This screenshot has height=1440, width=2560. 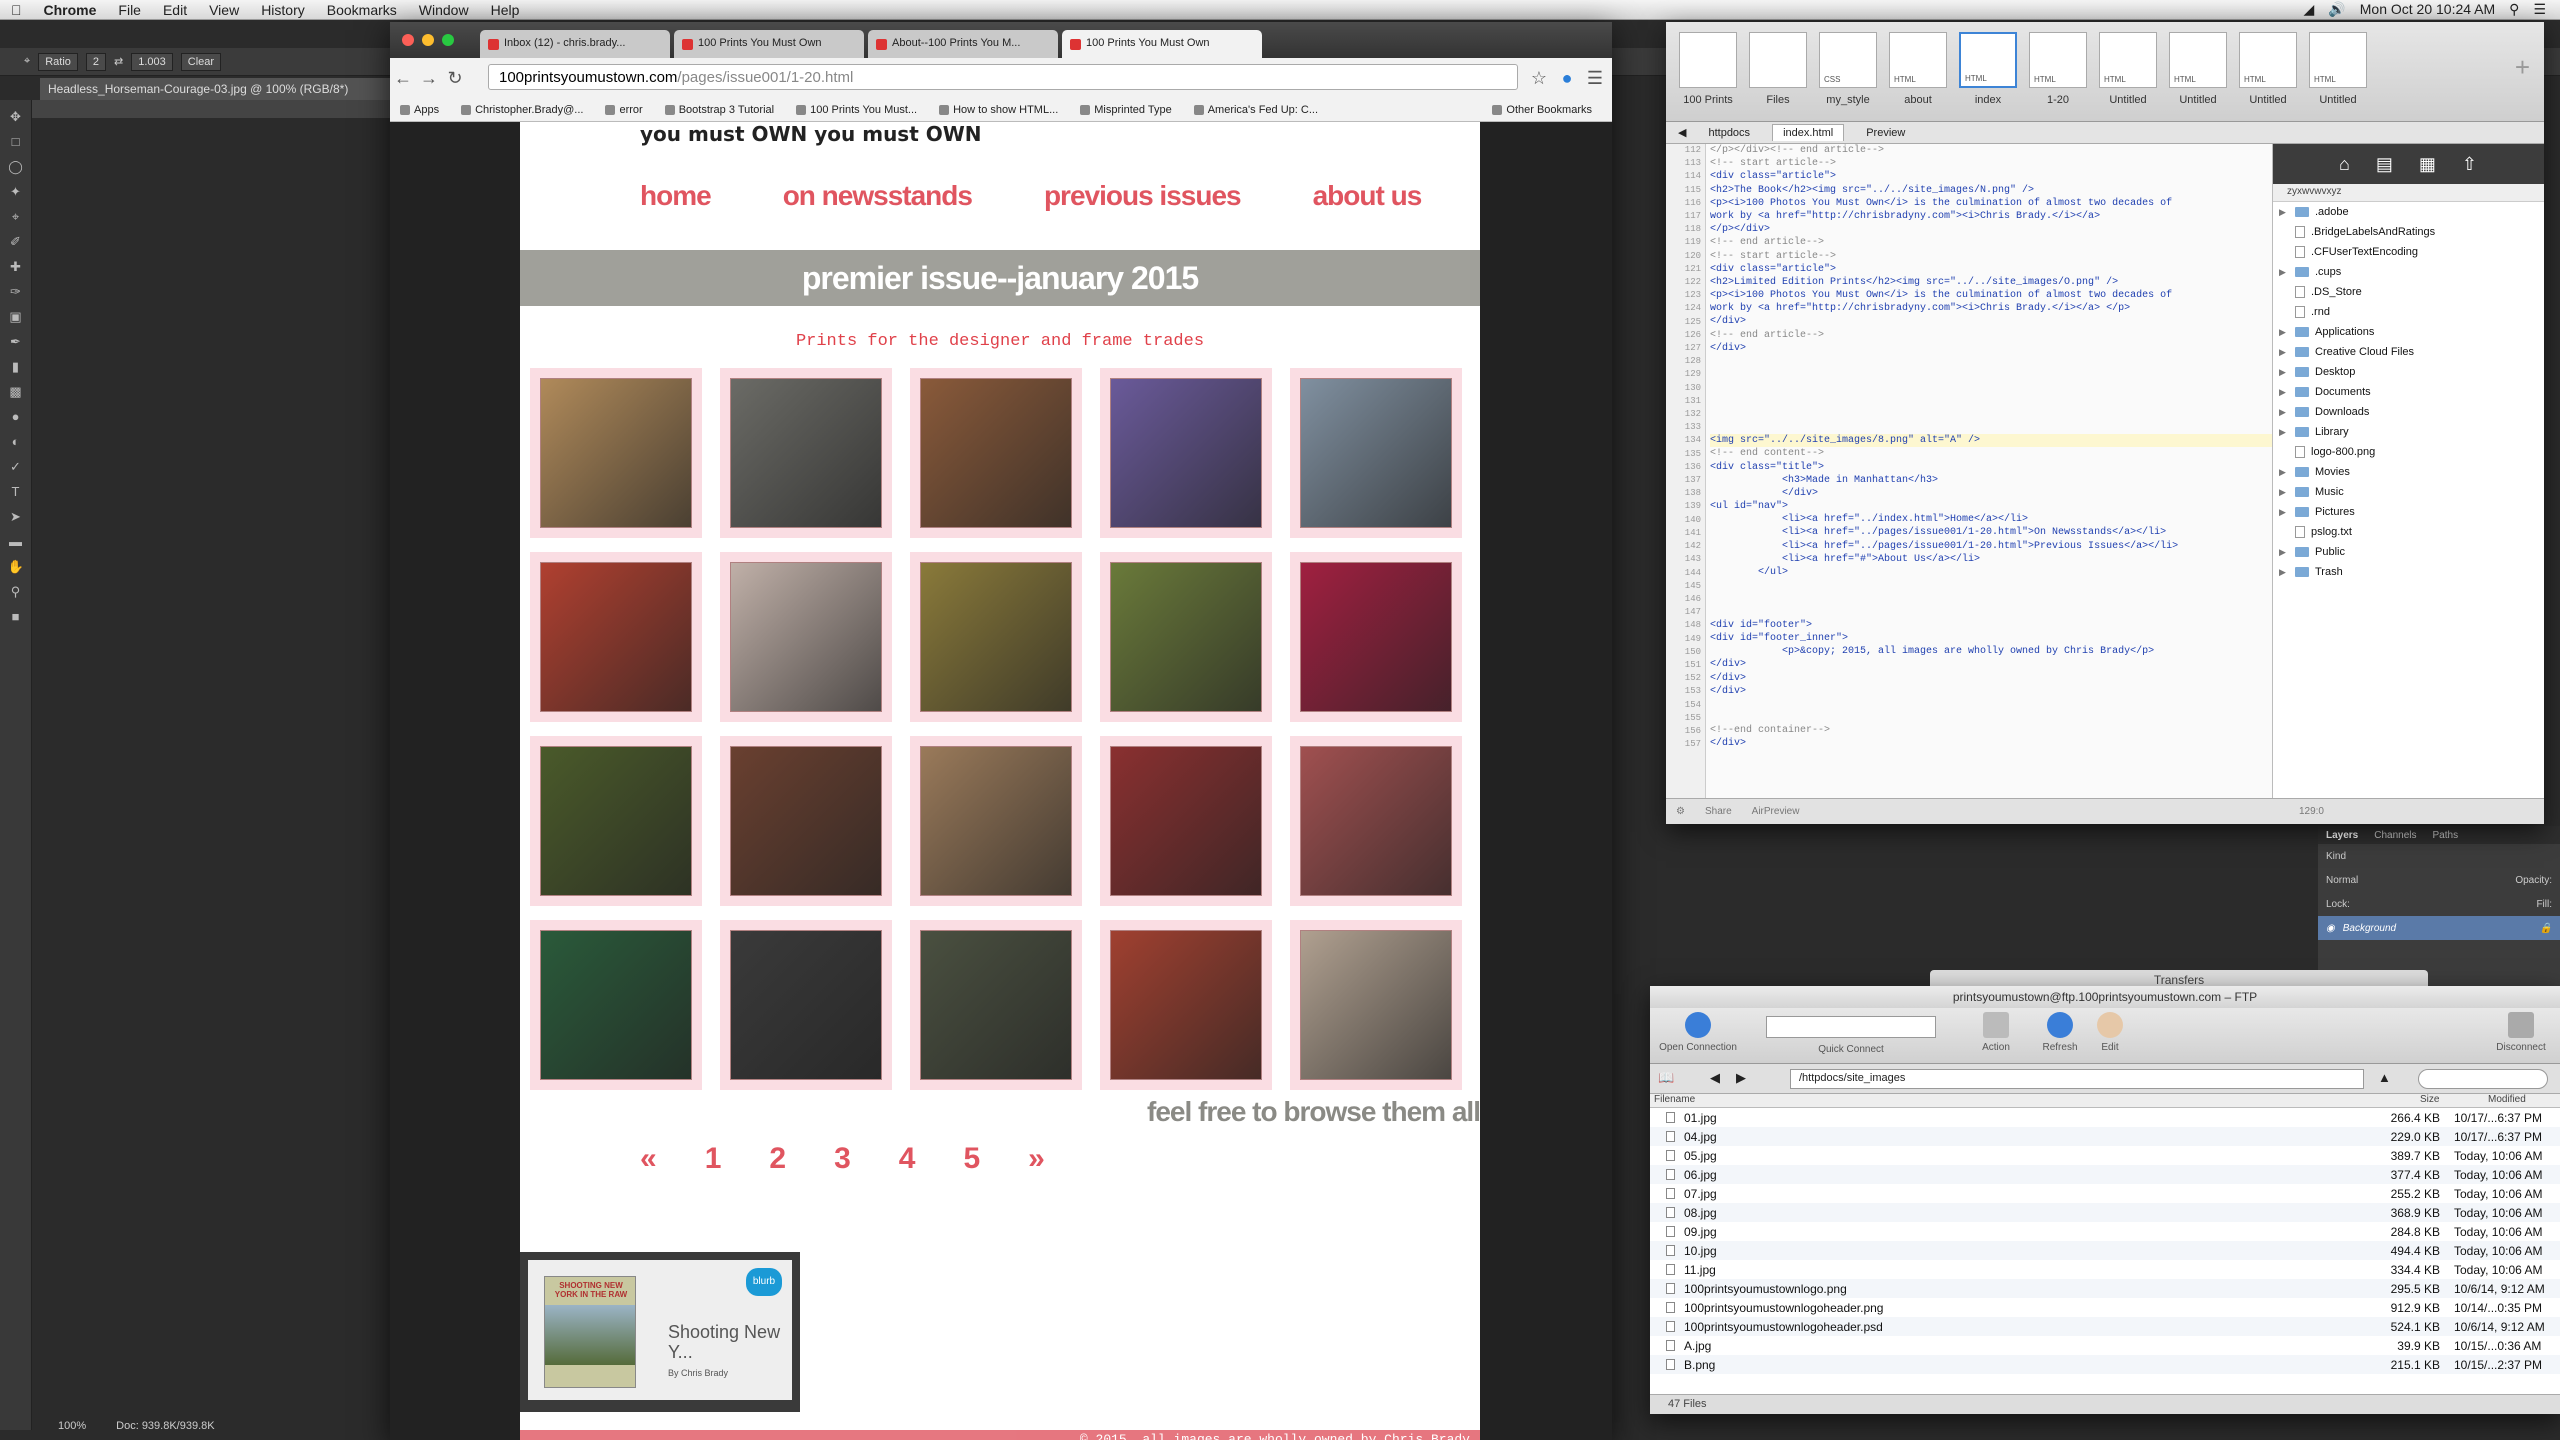 What do you see at coordinates (448, 40) in the screenshot?
I see `zoom-window-button` at bounding box center [448, 40].